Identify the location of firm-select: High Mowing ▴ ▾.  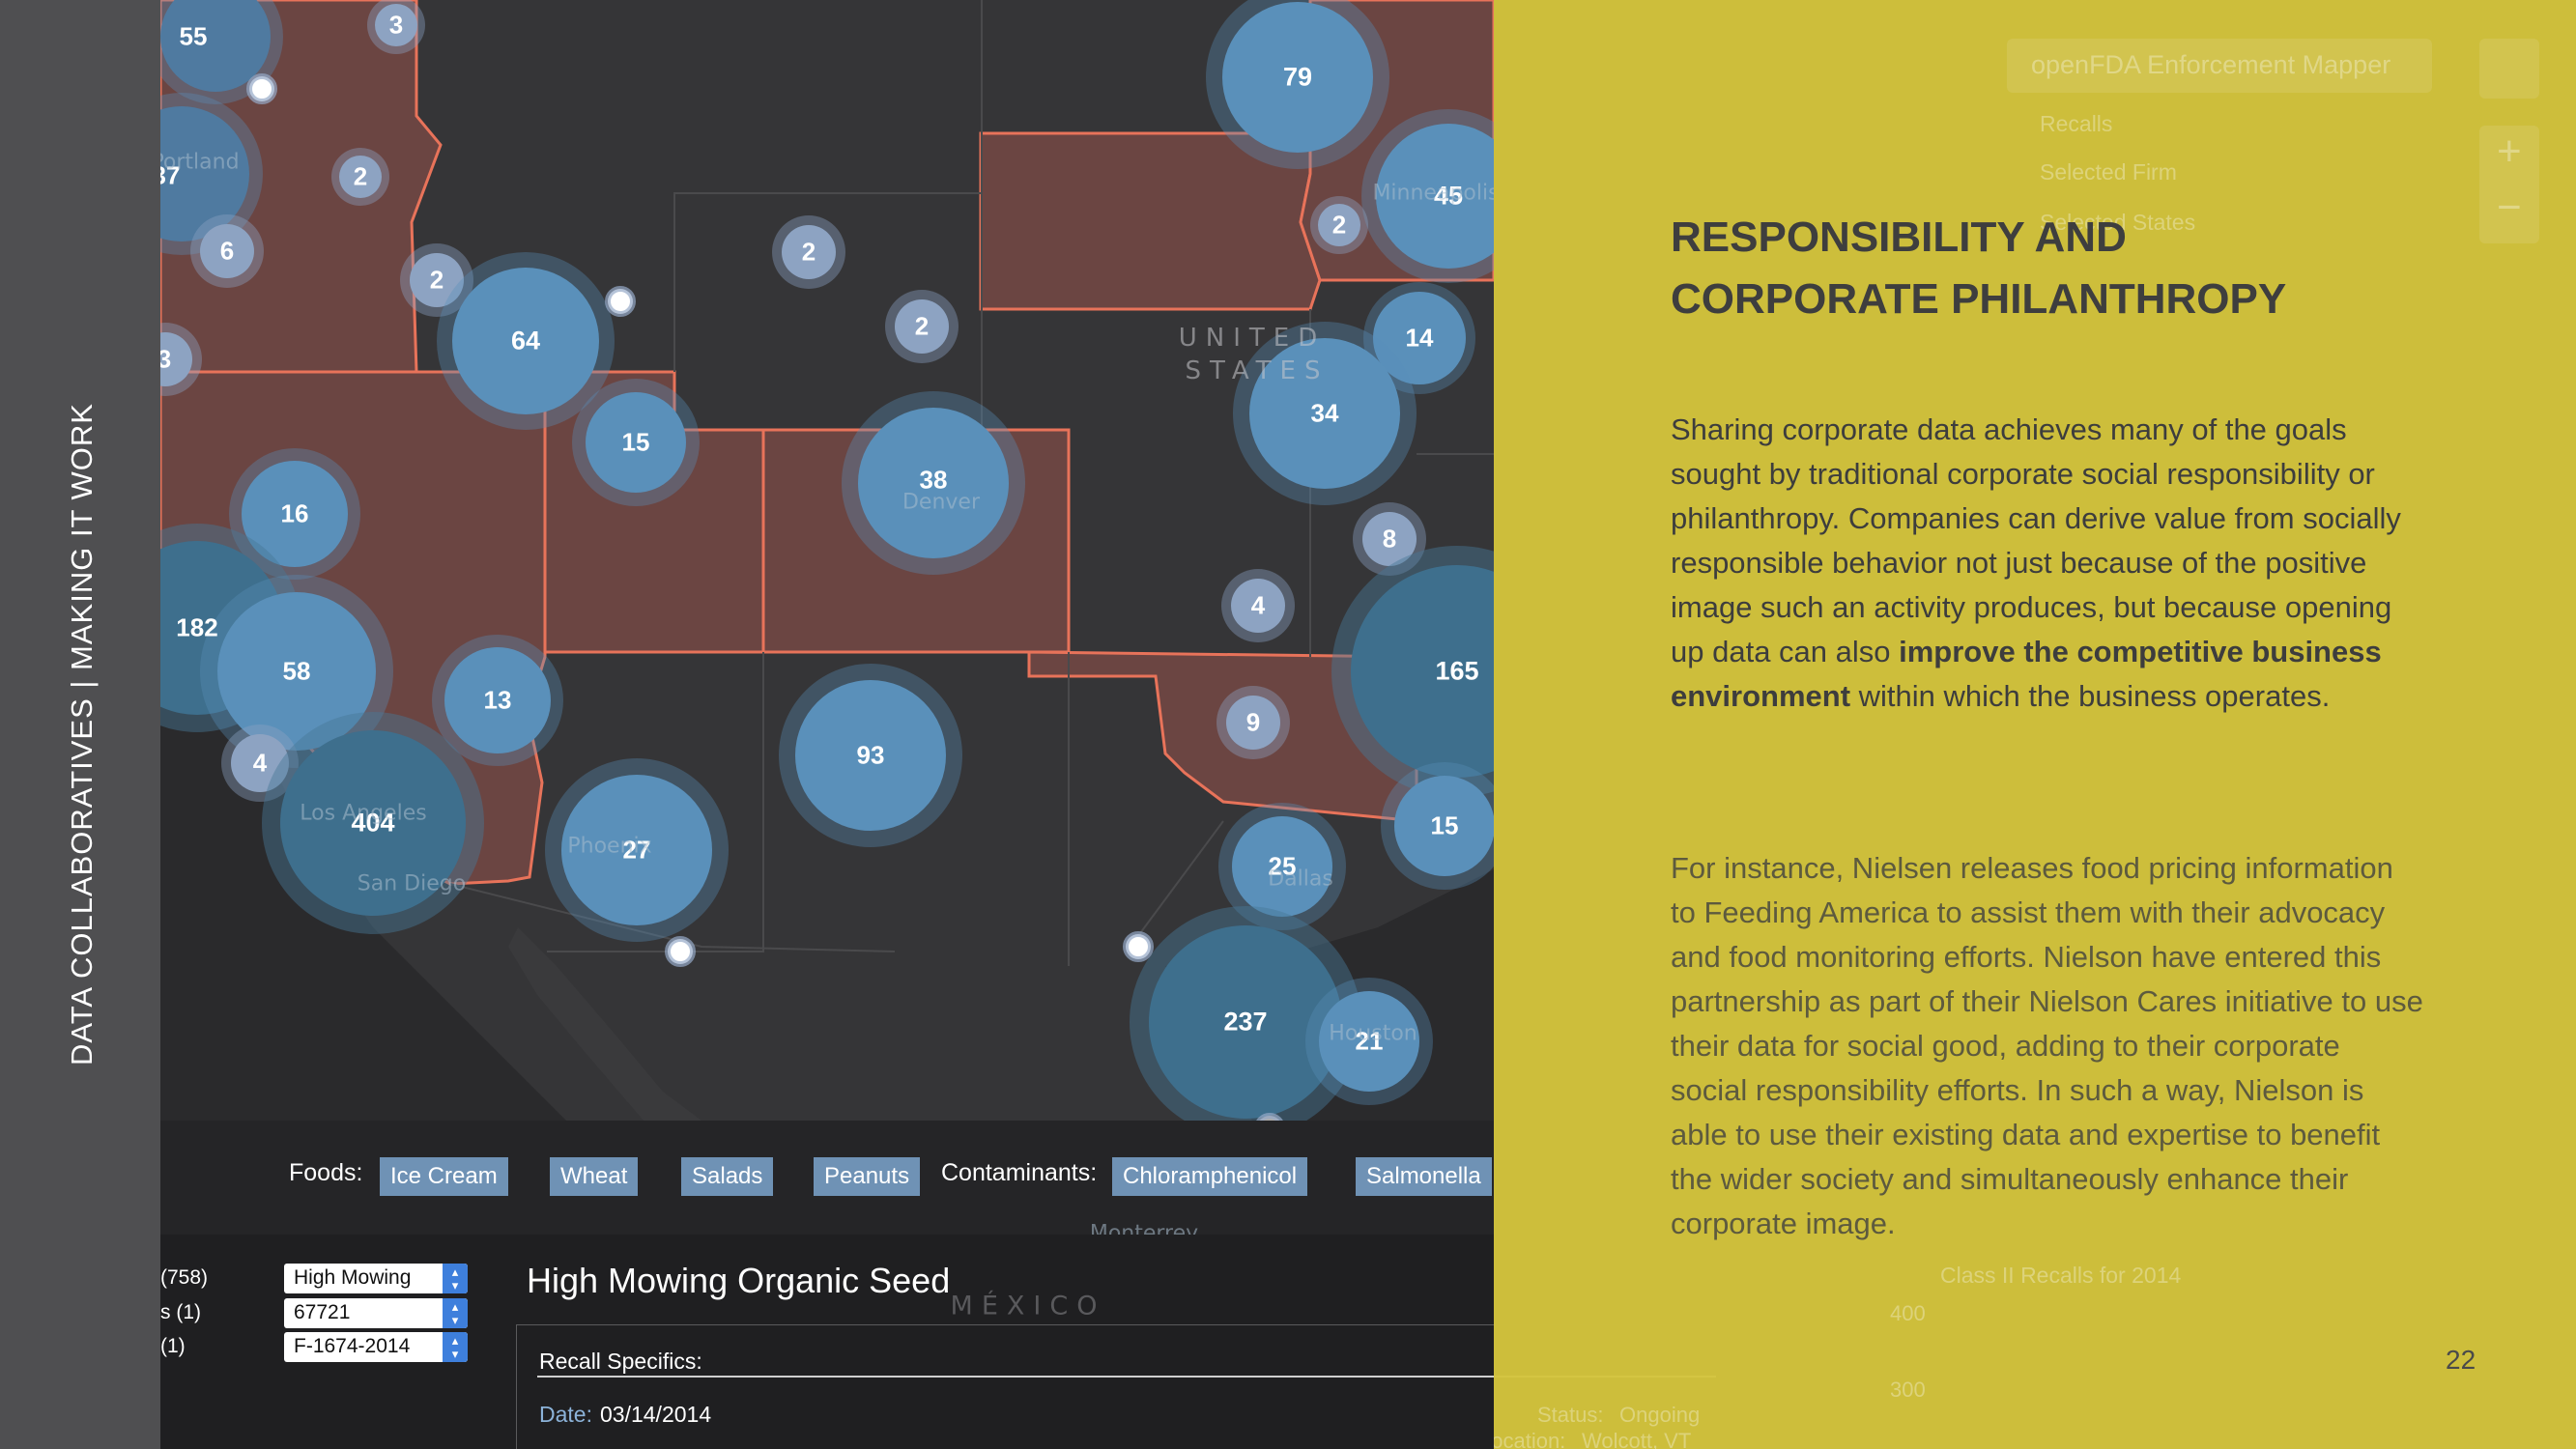
(376, 1278).